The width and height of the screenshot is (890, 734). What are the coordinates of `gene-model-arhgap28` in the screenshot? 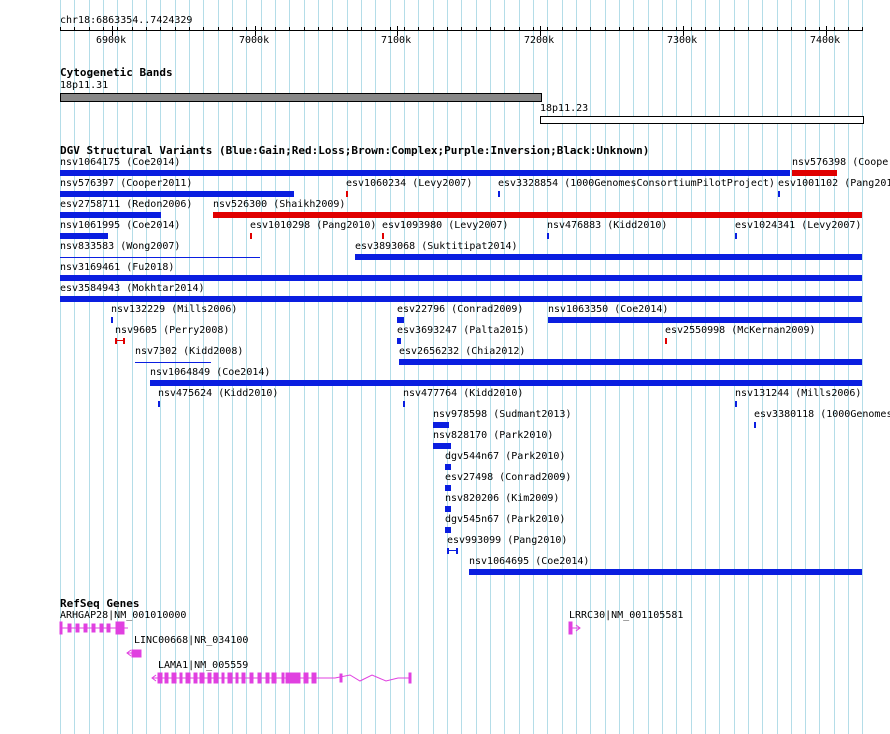 It's located at (93, 628).